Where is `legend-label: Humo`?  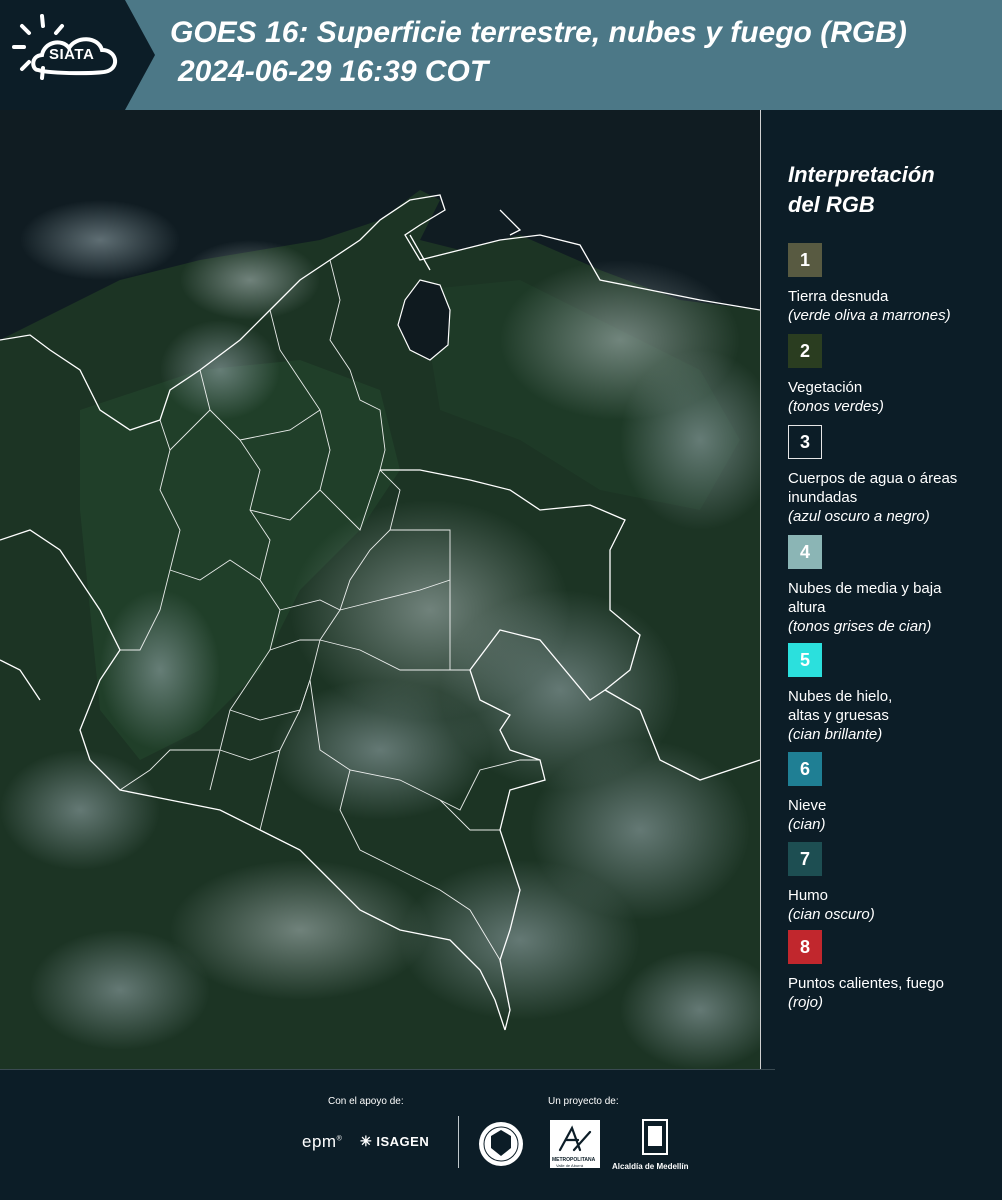 legend-label: Humo is located at coordinates (808, 895).